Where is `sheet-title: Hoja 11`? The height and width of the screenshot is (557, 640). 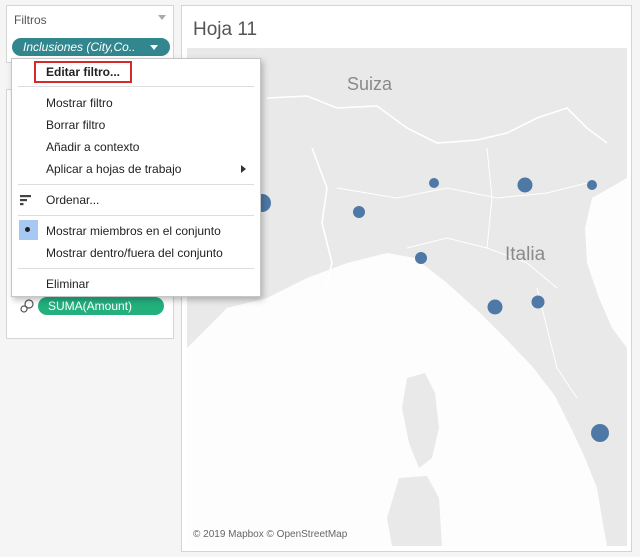
sheet-title: Hoja 11 is located at coordinates (225, 29).